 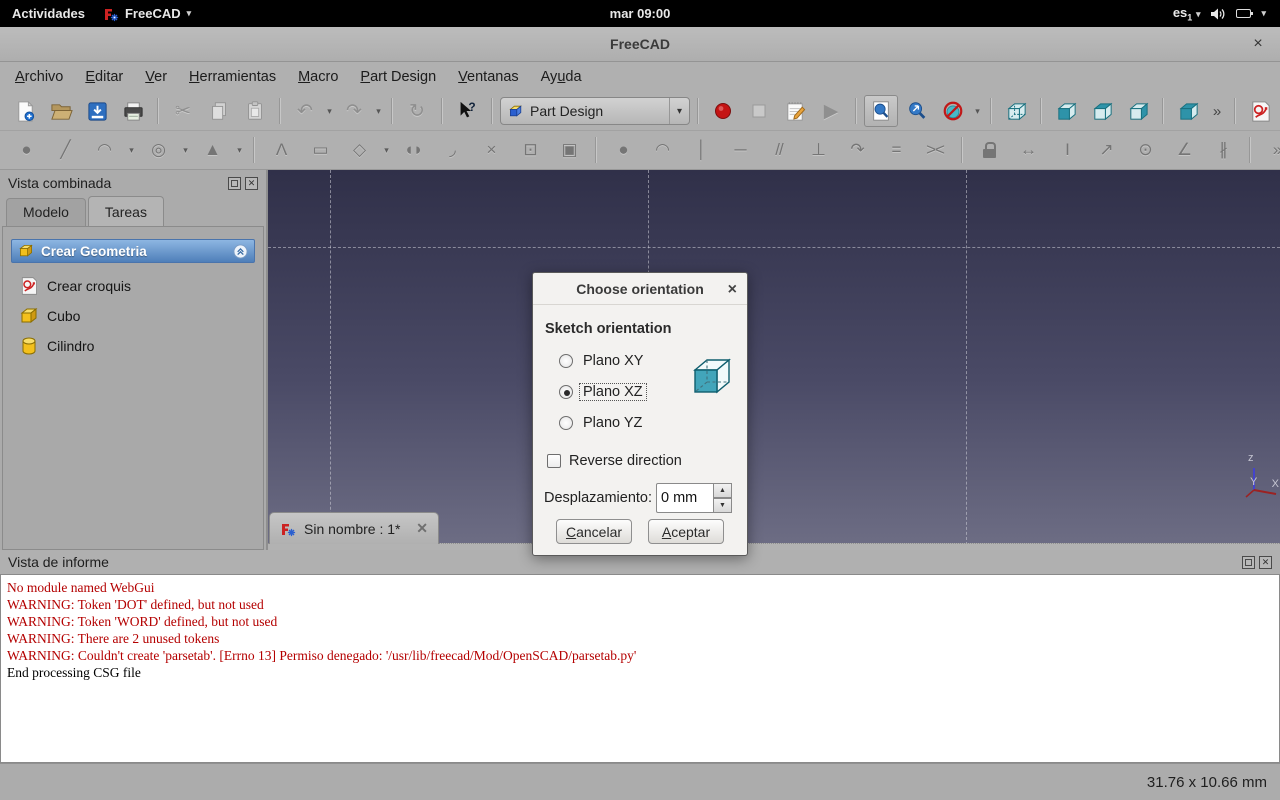 What do you see at coordinates (488, 77) in the screenshot?
I see `menu-item: Ventanas` at bounding box center [488, 77].